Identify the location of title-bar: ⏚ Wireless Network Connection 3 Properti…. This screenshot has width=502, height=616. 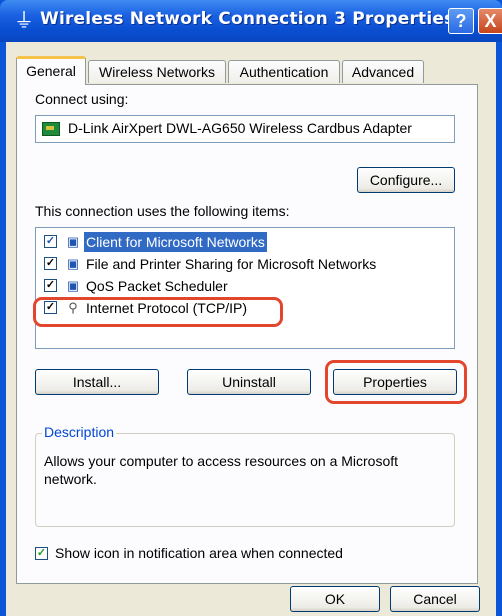
(251, 21).